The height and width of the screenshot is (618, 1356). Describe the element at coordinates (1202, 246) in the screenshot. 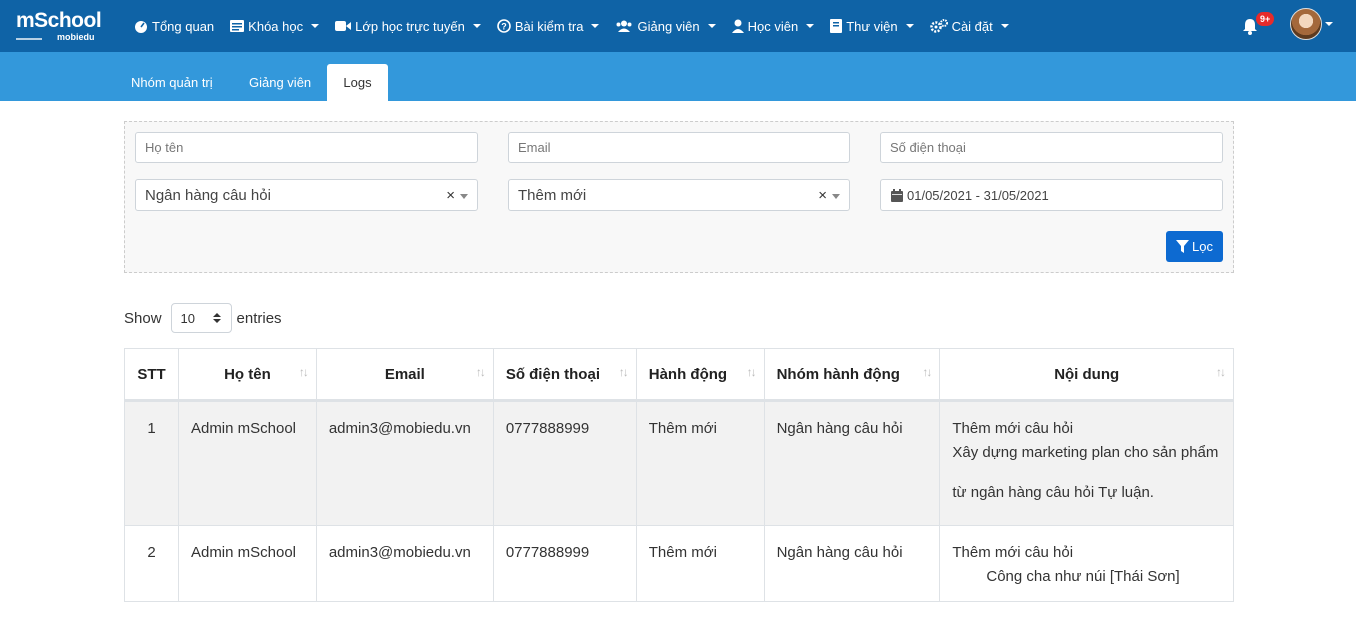

I see `filter-button-label: Lọc` at that location.